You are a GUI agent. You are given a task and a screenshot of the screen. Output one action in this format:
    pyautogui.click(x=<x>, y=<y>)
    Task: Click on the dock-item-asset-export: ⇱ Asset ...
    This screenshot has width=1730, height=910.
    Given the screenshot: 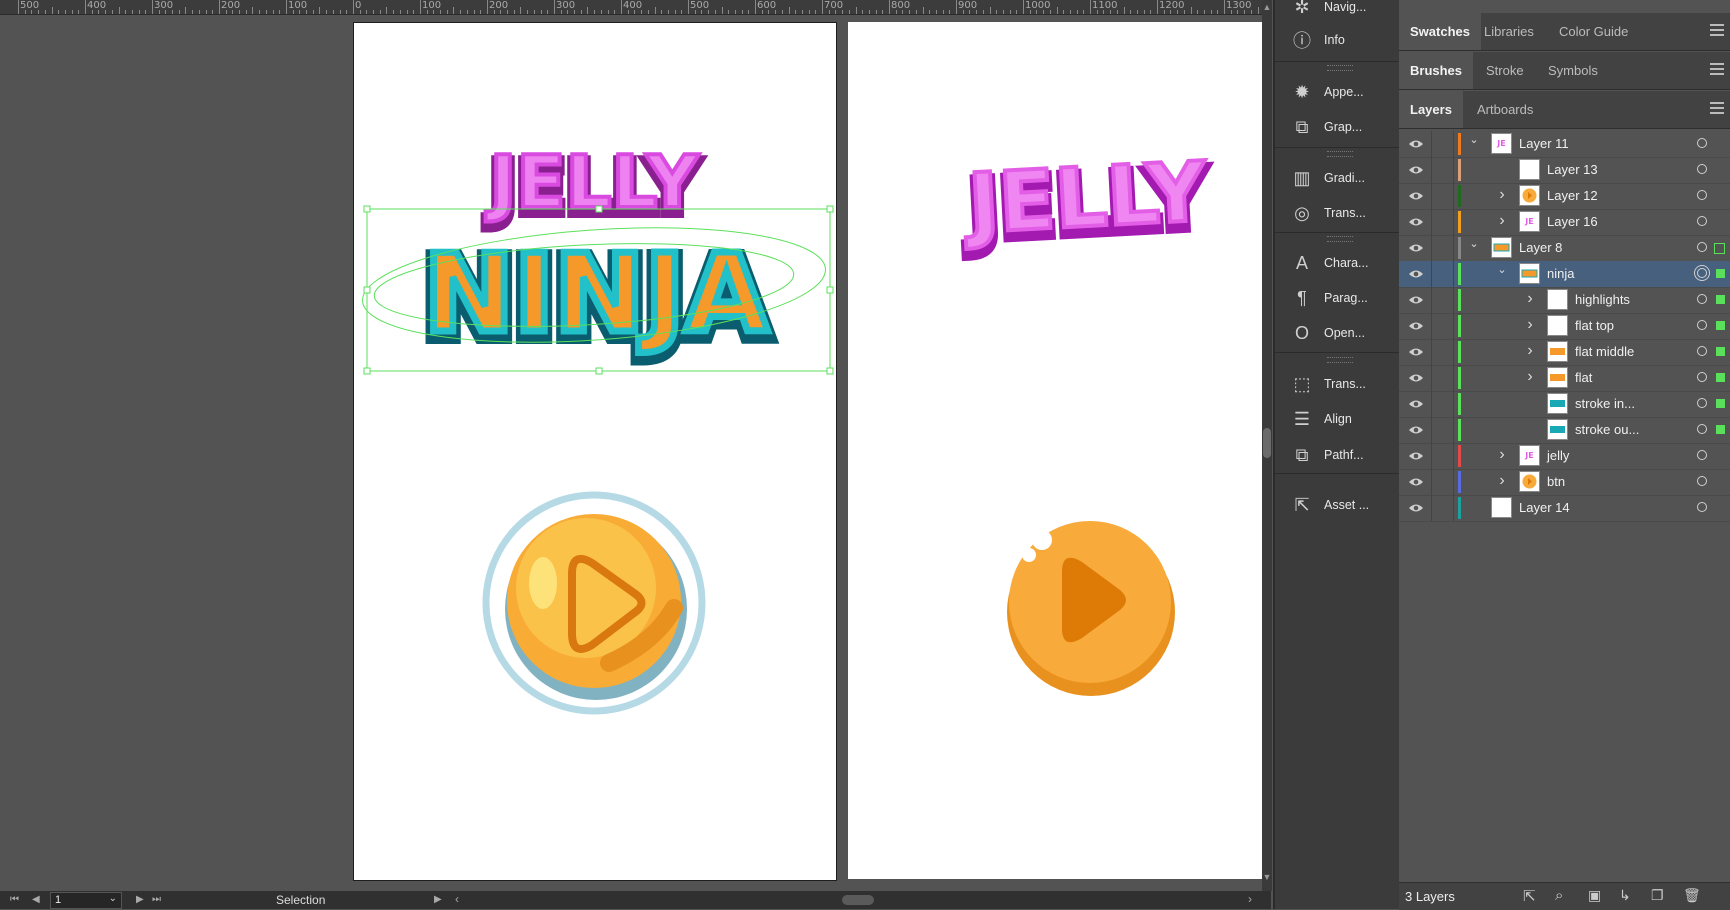 What is the action you would take?
    pyautogui.click(x=1337, y=505)
    